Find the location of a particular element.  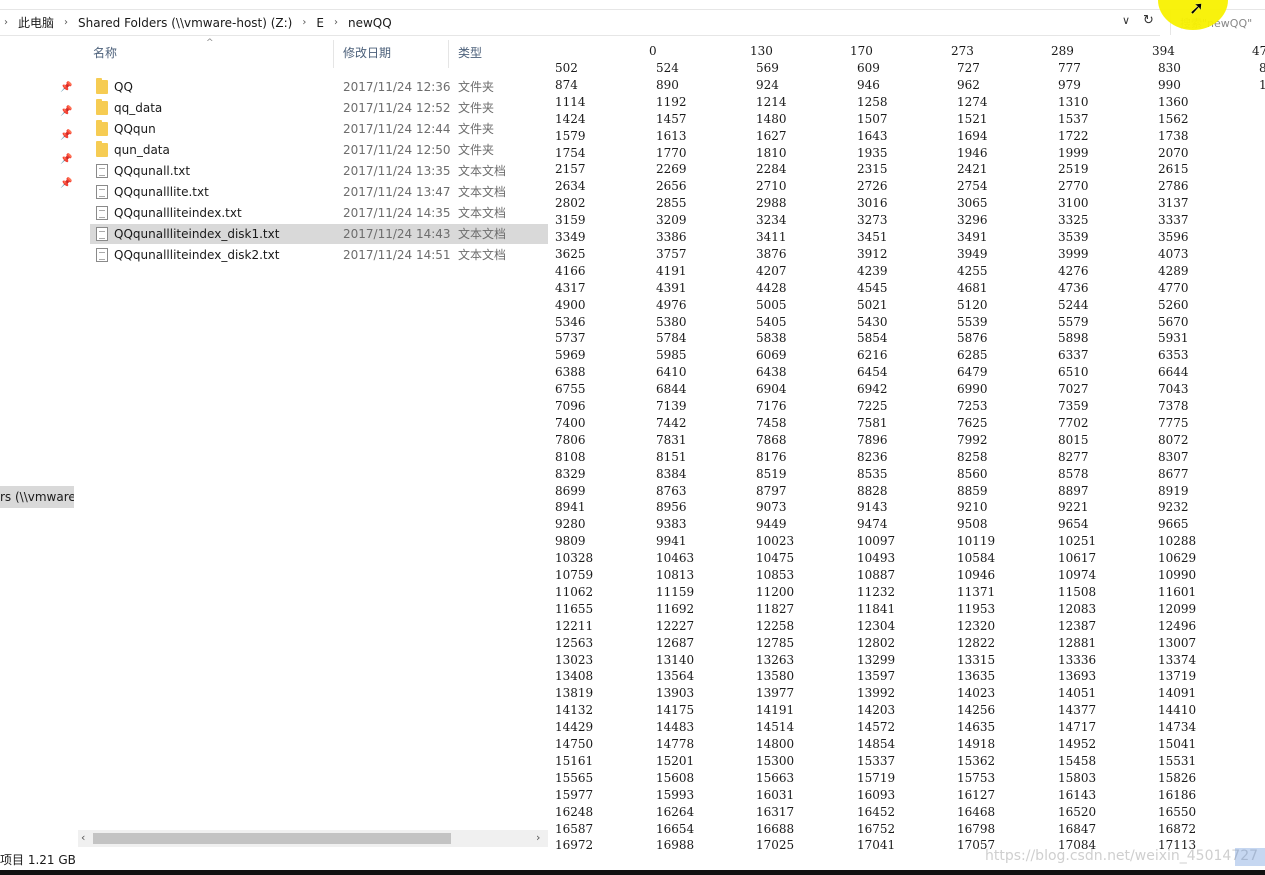

number-cell: 5876 is located at coordinates (972, 338).